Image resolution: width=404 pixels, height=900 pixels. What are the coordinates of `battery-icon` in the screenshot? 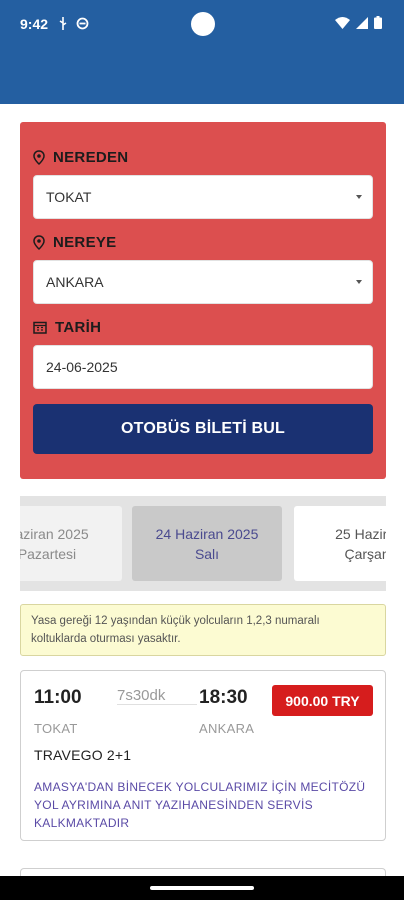 It's located at (378, 22).